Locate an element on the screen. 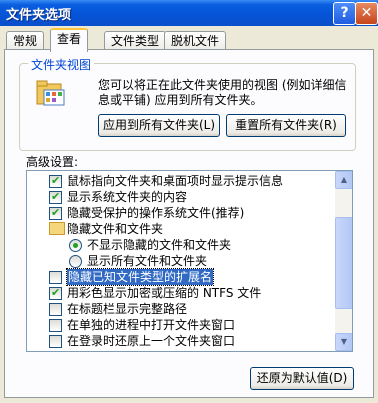  tab-view: 查看 is located at coordinates (69, 40).